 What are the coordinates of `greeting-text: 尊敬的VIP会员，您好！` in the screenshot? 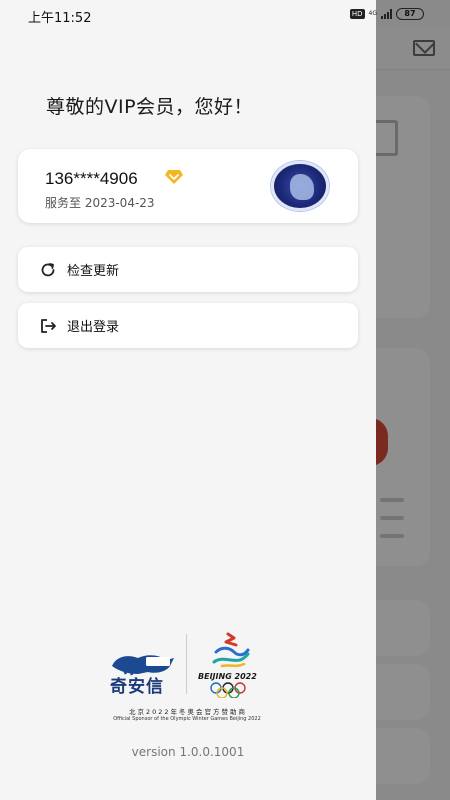 It's located at (150, 107).